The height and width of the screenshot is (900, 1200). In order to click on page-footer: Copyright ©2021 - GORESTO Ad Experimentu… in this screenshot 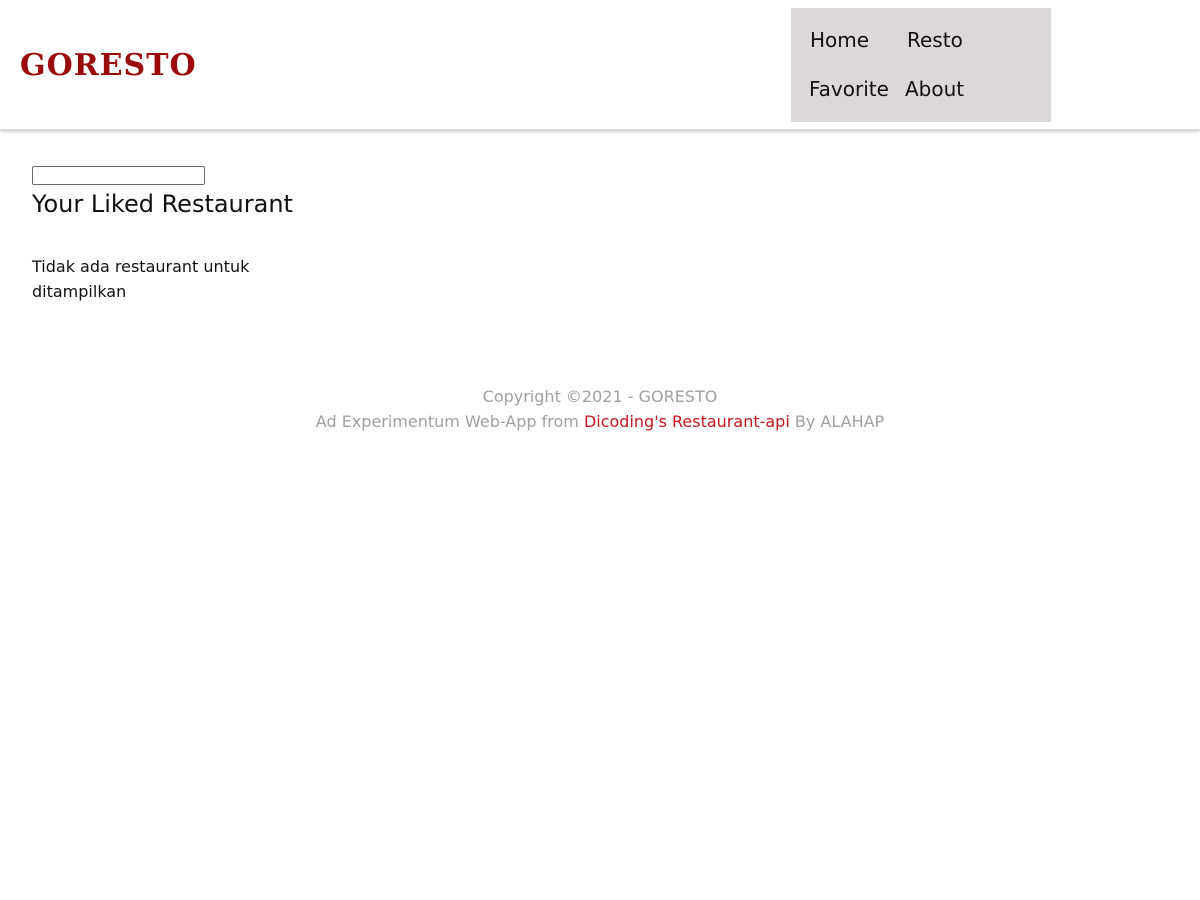, I will do `click(600, 409)`.